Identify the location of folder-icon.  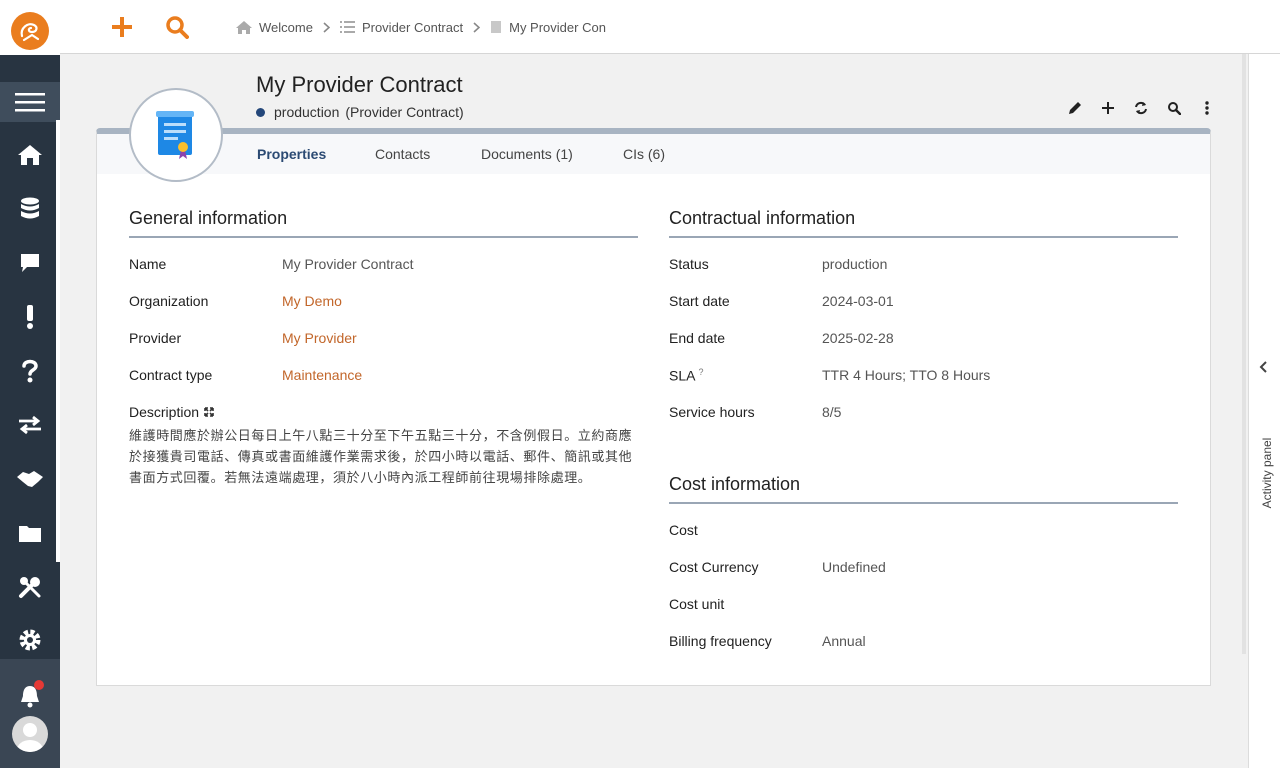
(30, 533).